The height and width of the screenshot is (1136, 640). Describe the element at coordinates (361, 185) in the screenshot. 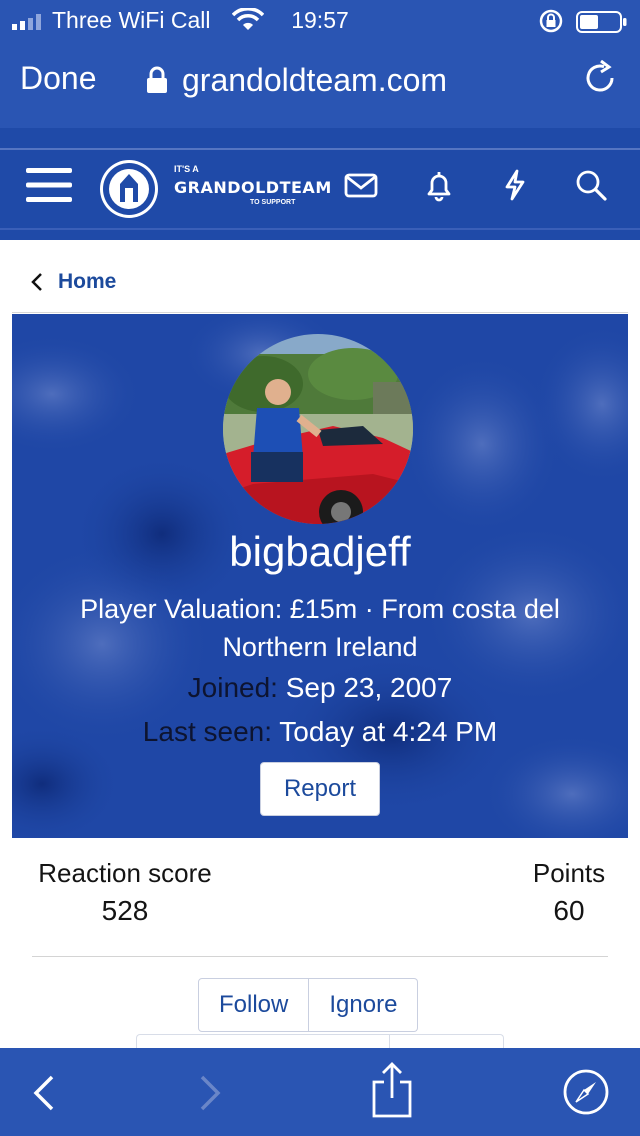

I see `mail-icon` at that location.